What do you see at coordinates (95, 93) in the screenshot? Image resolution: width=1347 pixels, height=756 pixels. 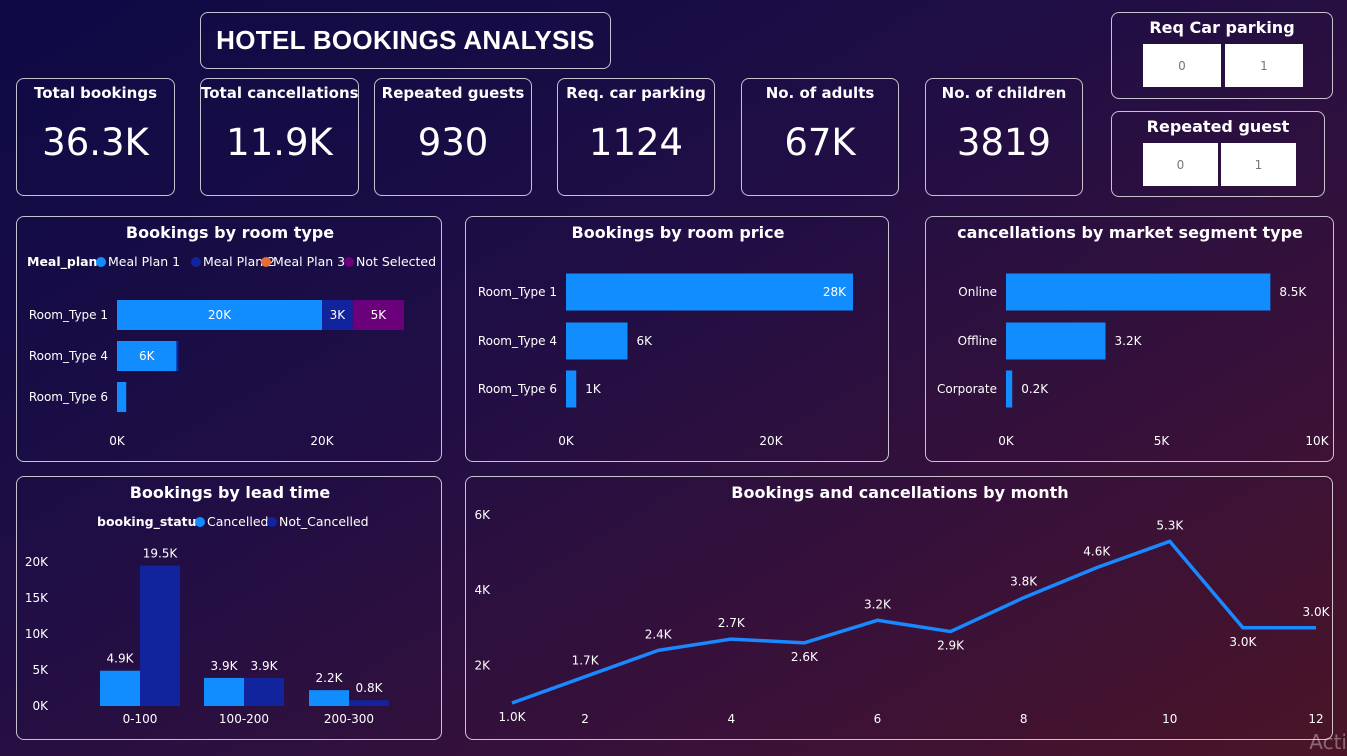 I see `kpi-label: Total bookings` at bounding box center [95, 93].